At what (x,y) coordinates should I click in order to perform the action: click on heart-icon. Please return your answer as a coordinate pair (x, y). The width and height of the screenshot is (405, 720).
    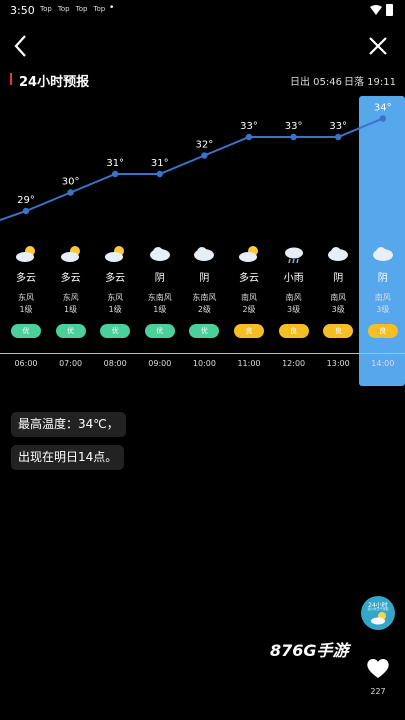
    Looking at the image, I should click on (378, 668).